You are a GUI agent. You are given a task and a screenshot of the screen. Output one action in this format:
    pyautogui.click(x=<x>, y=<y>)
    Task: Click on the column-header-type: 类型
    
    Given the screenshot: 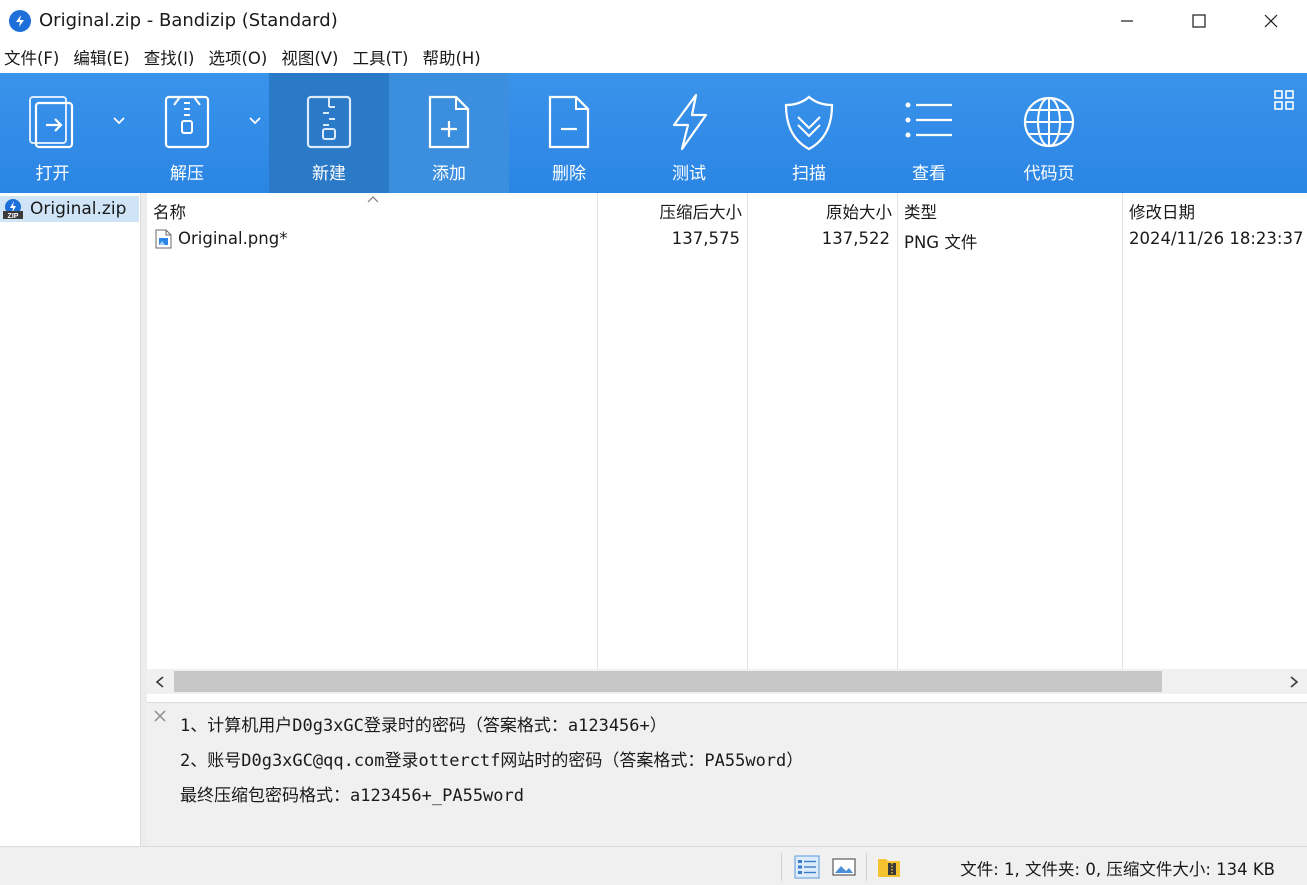 What is the action you would take?
    pyautogui.click(x=920, y=211)
    